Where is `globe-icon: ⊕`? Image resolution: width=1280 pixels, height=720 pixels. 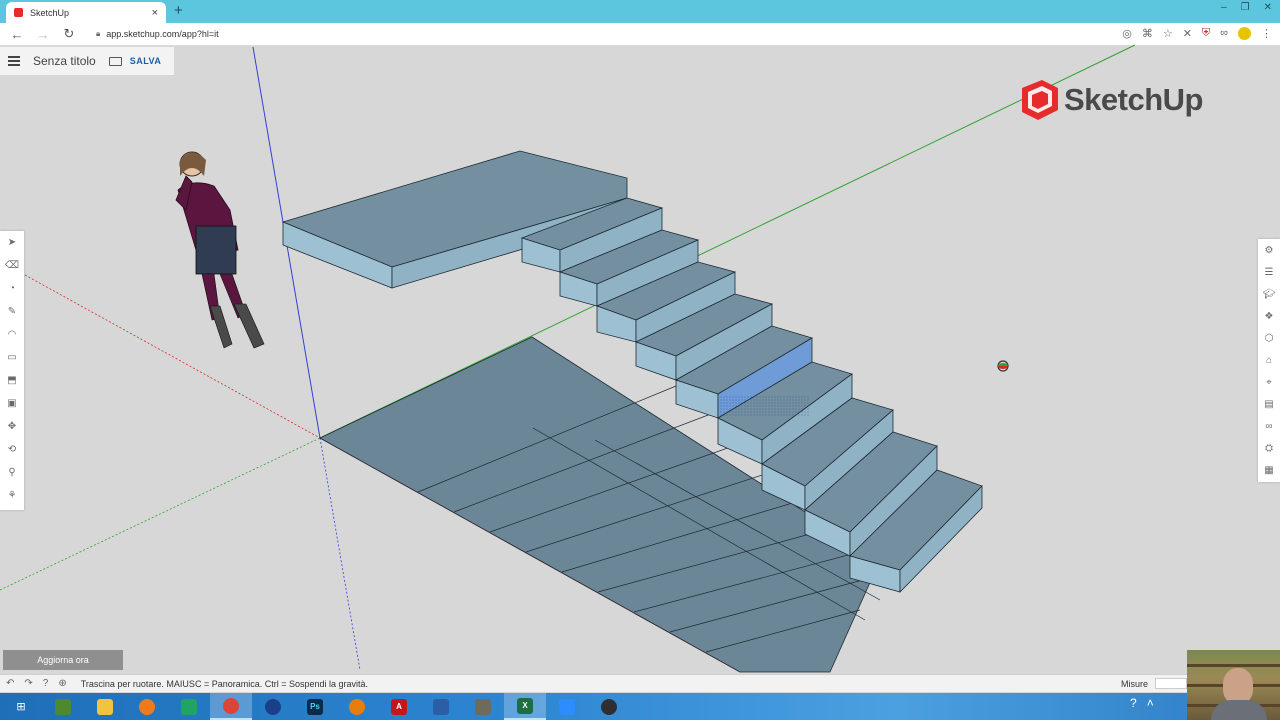
globe-icon: ⊕ is located at coordinates (62, 683).